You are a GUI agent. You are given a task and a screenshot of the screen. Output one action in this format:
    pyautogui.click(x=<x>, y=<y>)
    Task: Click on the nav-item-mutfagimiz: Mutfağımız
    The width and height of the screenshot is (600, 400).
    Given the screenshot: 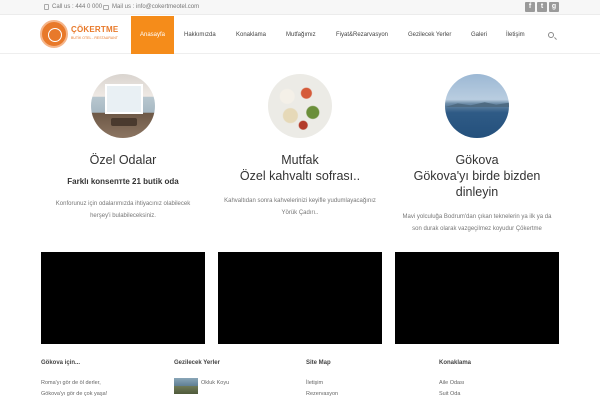 What is the action you would take?
    pyautogui.click(x=301, y=35)
    